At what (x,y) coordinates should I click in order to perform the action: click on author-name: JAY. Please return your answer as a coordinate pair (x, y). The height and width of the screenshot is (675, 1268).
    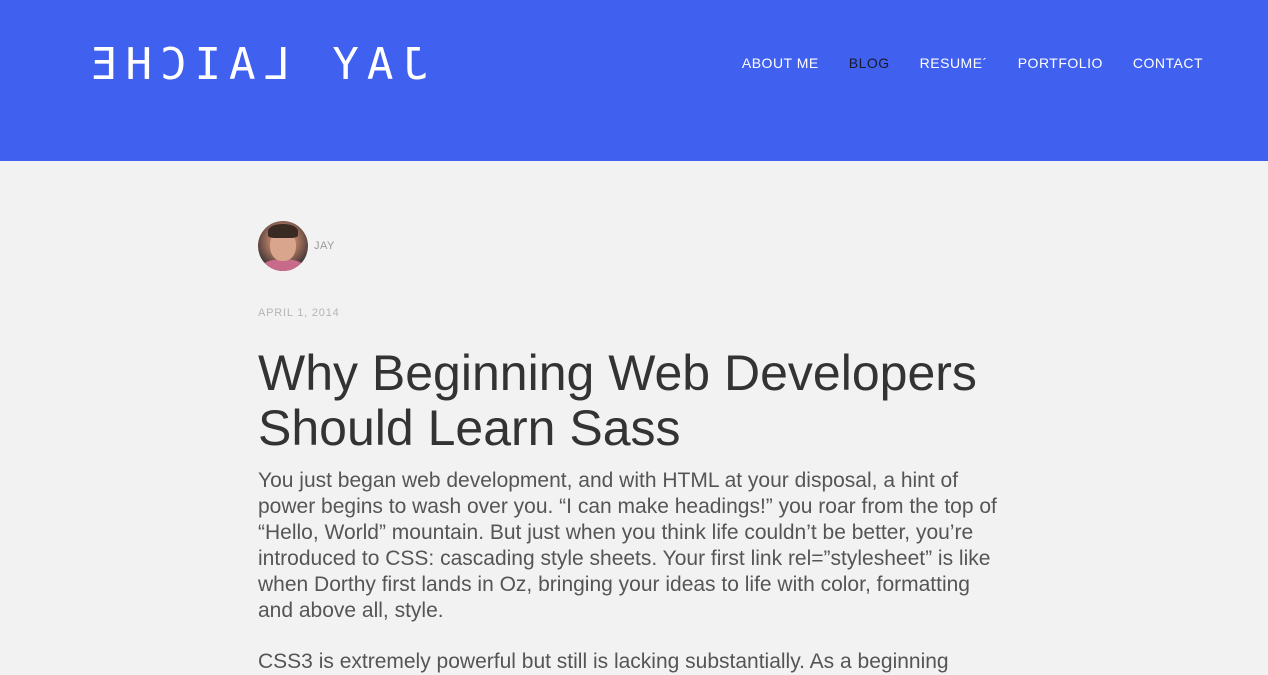
    Looking at the image, I should click on (324, 246).